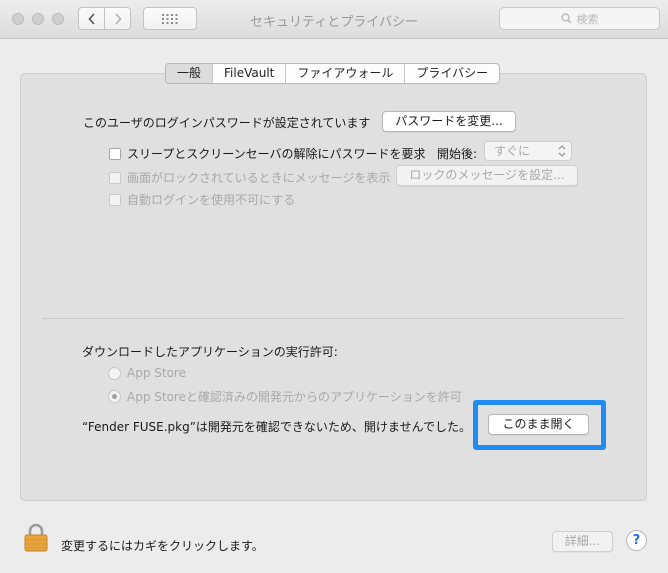 The height and width of the screenshot is (573, 668). What do you see at coordinates (276, 154) in the screenshot?
I see `require-password-label: スリープとスクリーンセーバの解除にパスワードを要求` at bounding box center [276, 154].